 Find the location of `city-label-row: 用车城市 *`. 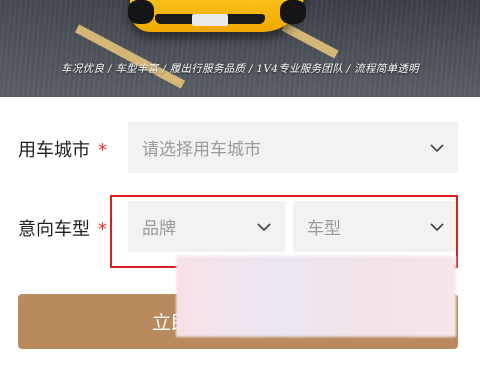

city-label-row: 用车城市 * is located at coordinates (62, 149).